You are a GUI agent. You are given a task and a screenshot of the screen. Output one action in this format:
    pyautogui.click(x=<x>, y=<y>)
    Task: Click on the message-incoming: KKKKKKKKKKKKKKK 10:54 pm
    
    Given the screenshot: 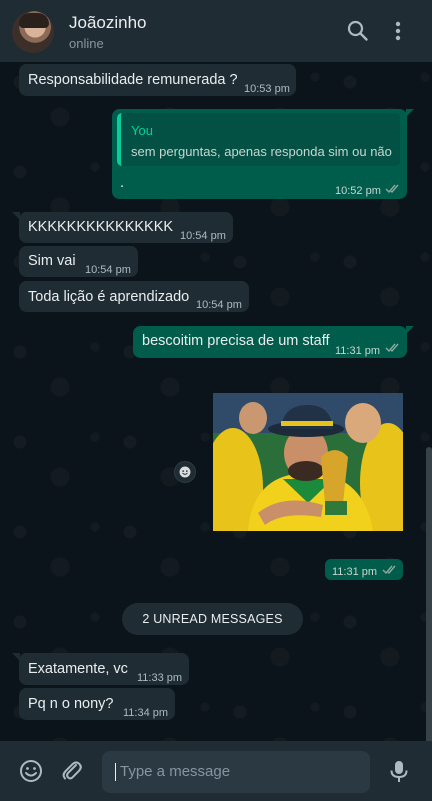 What is the action you would take?
    pyautogui.click(x=122, y=227)
    